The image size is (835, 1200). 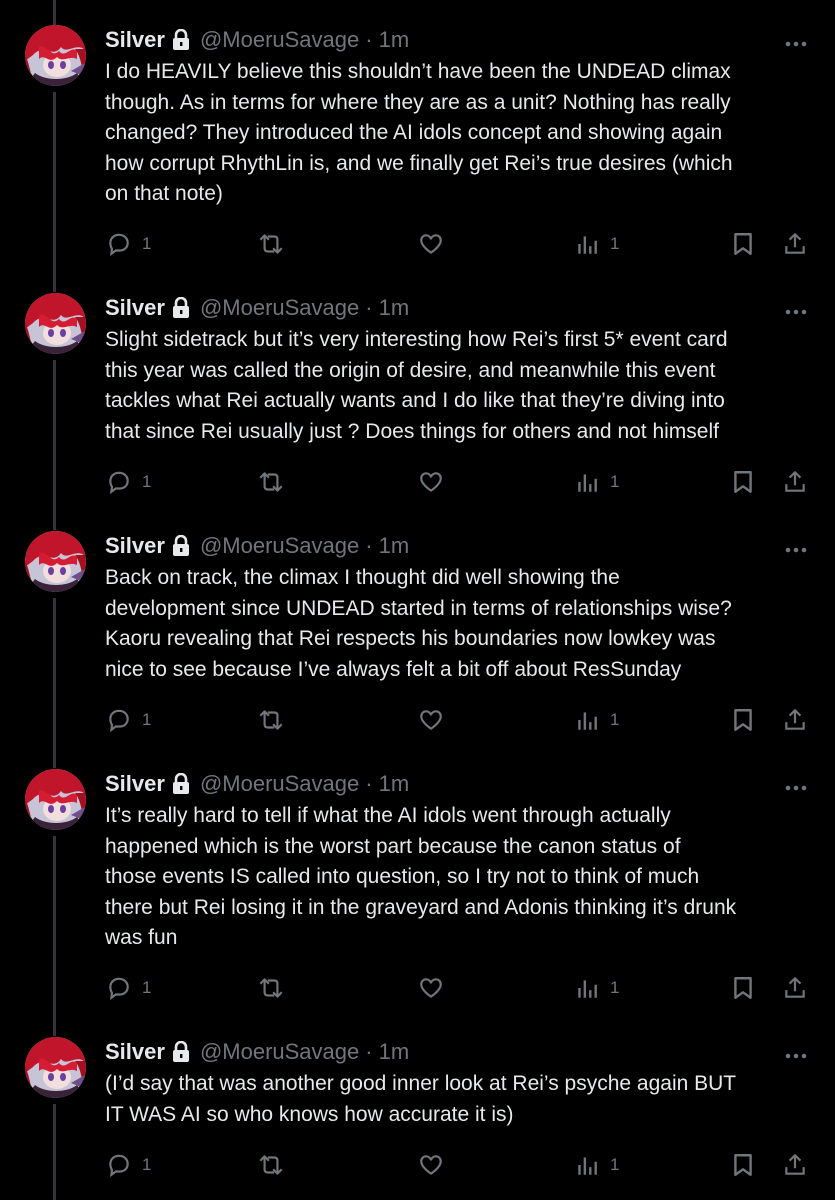 I want to click on thread-line, so click(x=54, y=13).